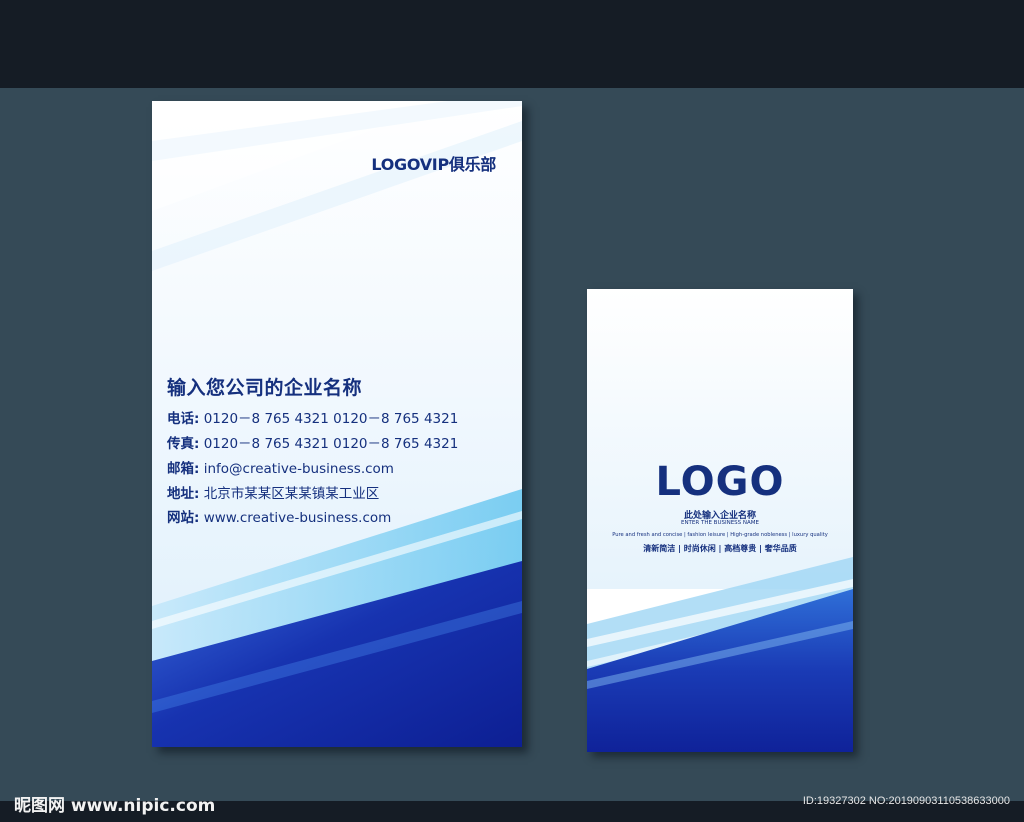 The image size is (1024, 822). Describe the element at coordinates (331, 444) in the screenshot. I see `fax-value: 0120－8 765 4321 0120－8 765 4321` at that location.